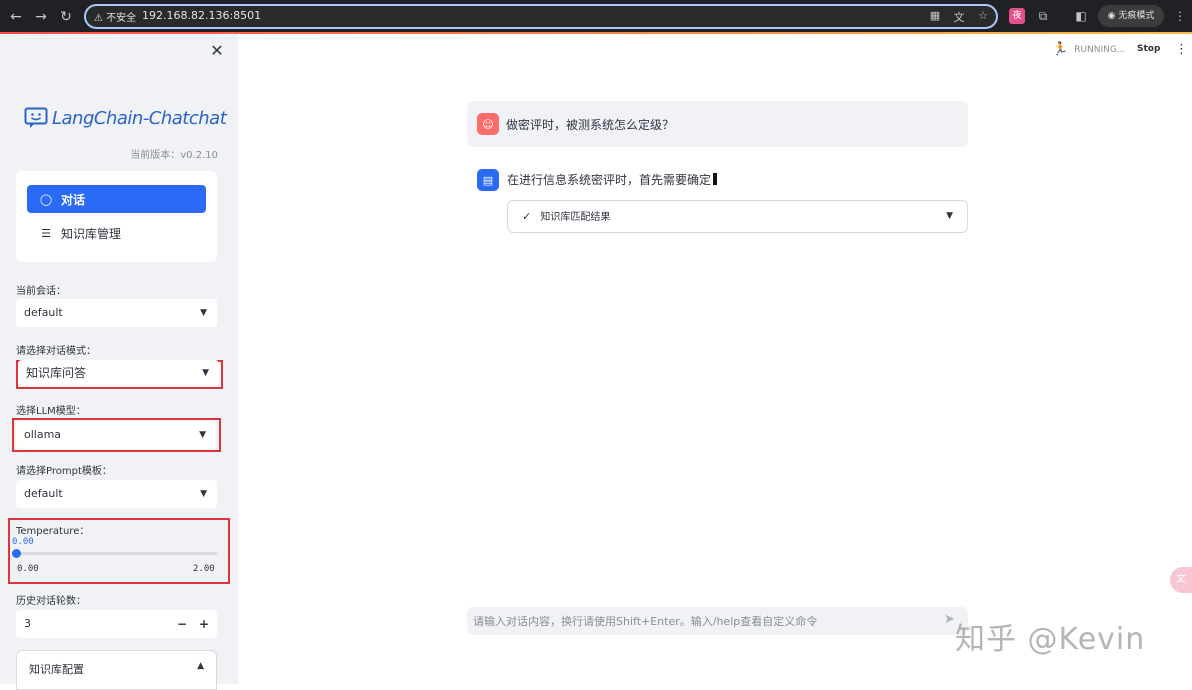  I want to click on user-message: ☺ 做密评时，被测系统怎么定级？, so click(717, 124).